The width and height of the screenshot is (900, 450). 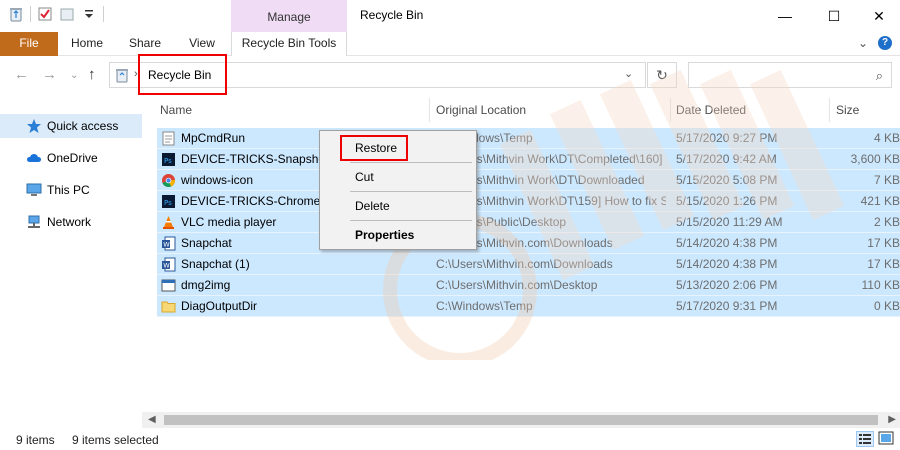 I want to click on text-file-icon, so click(x=168, y=138).